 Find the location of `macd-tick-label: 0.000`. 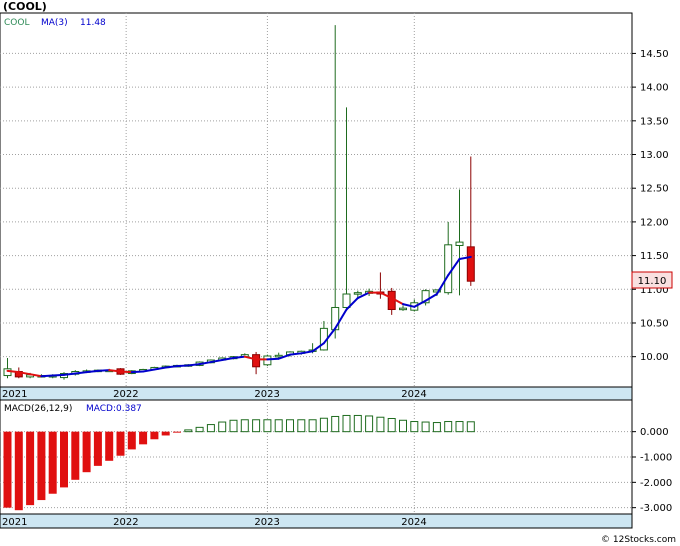

macd-tick-label: 0.000 is located at coordinates (654, 432).